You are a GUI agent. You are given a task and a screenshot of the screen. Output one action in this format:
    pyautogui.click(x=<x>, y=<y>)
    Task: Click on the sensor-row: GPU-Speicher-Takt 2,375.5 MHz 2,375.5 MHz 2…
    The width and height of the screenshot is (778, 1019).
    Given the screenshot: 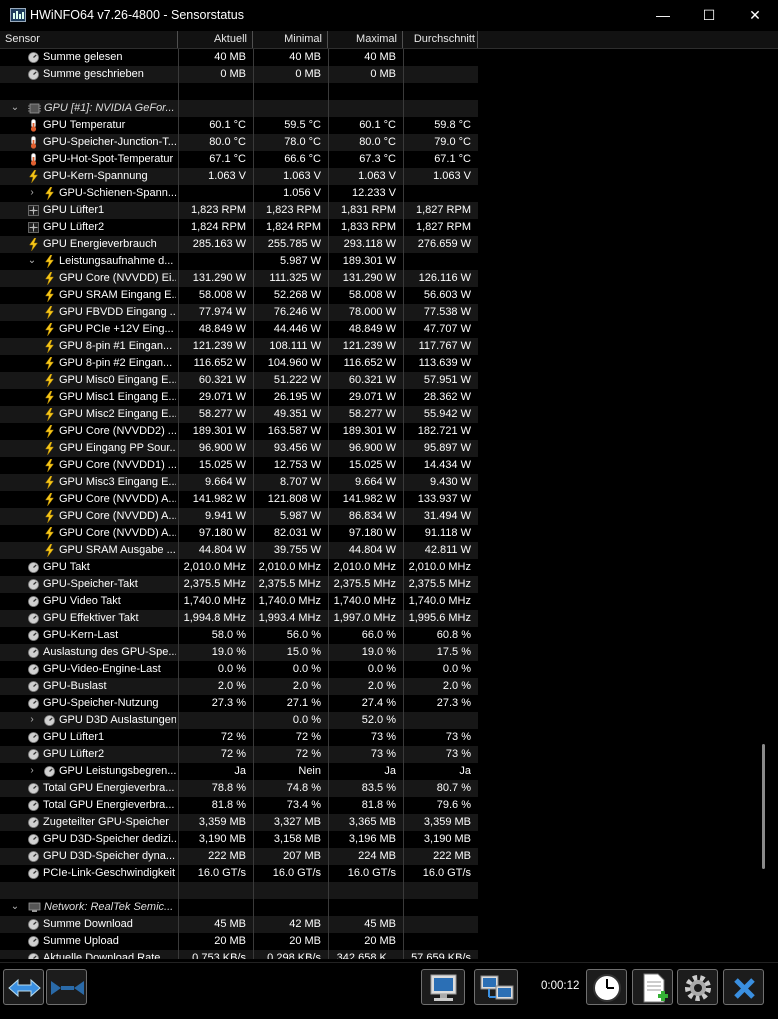 What is the action you would take?
    pyautogui.click(x=239, y=584)
    